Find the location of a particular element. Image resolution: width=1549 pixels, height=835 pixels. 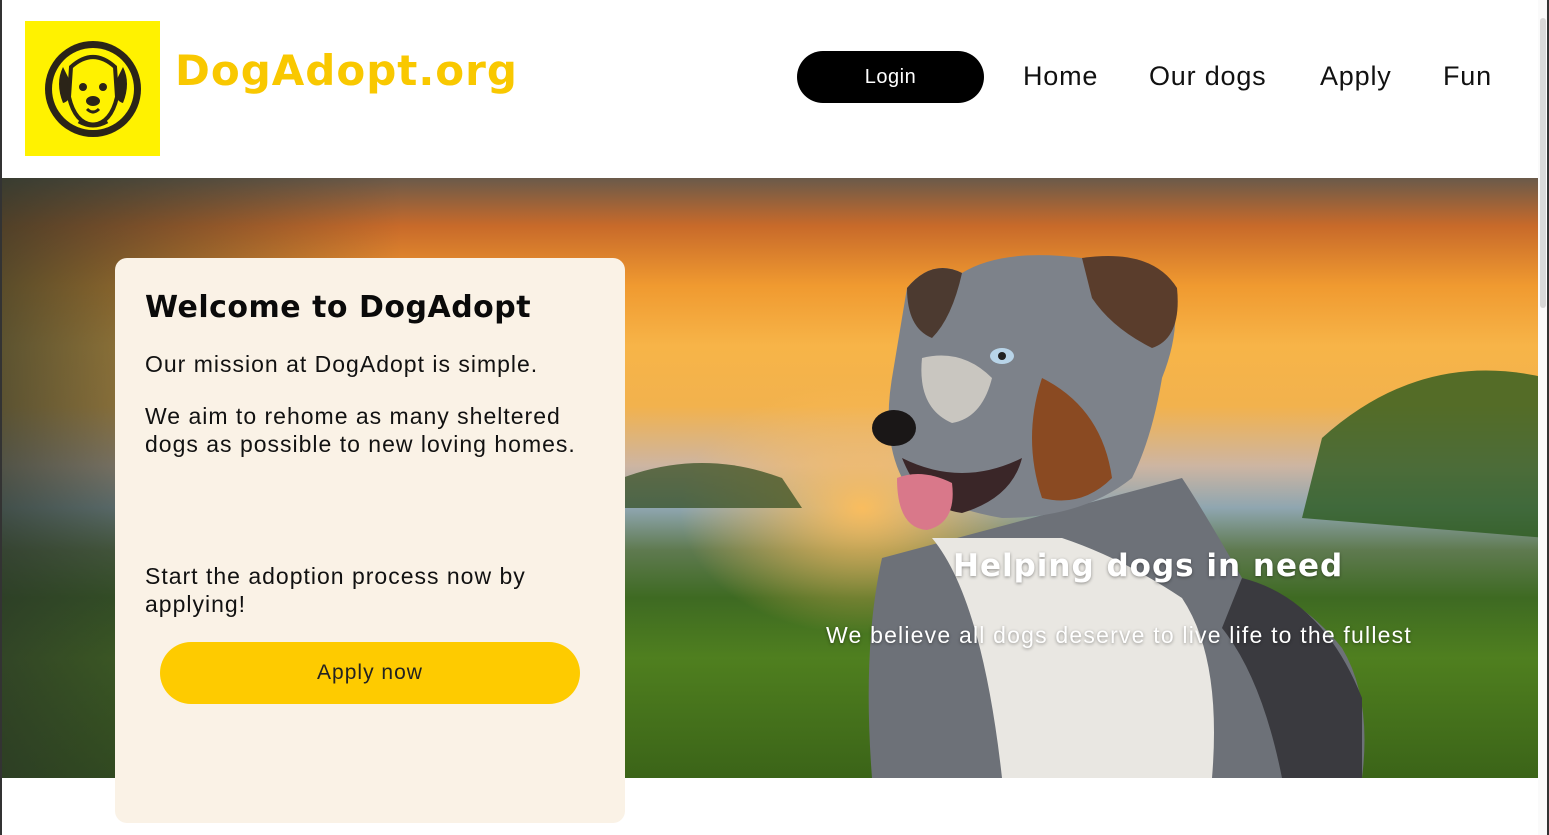

main-nav: Login is located at coordinates (890, 77).